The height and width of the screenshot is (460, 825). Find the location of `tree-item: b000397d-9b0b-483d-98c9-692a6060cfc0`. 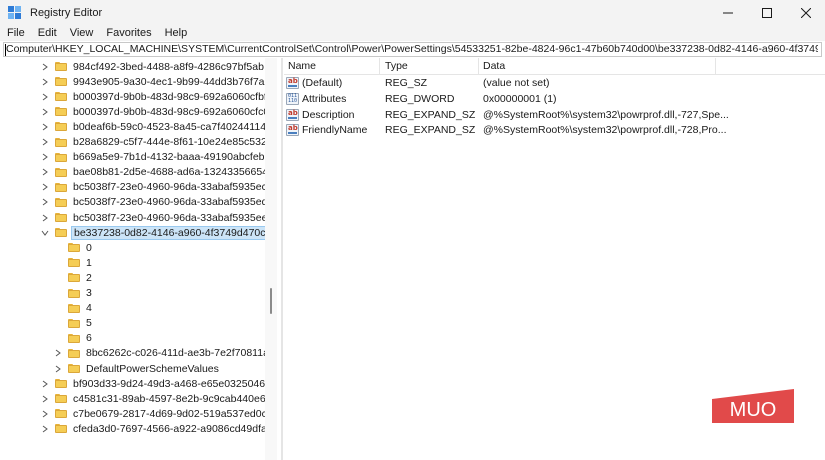

tree-item: b000397d-9b0b-483d-98c9-692a6060cfc0 is located at coordinates (156, 111).